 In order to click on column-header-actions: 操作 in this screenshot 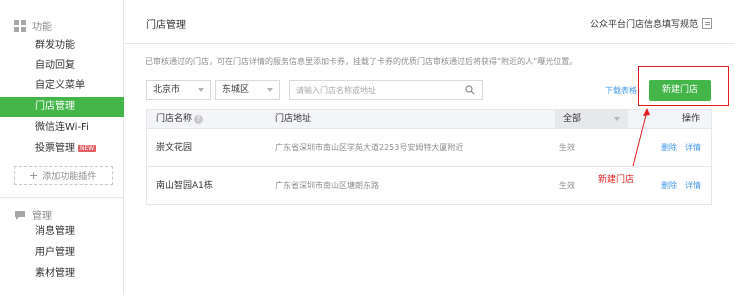, I will do `click(691, 119)`.